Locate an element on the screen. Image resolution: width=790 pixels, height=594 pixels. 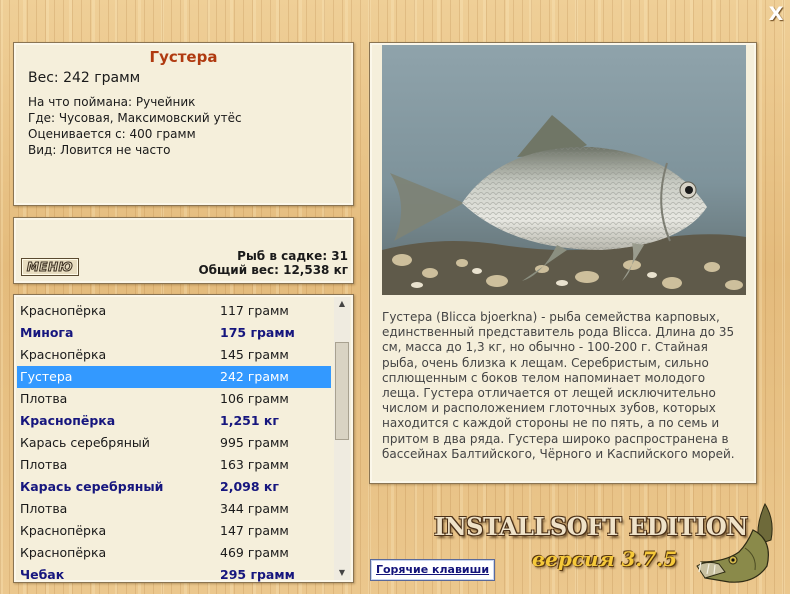
catch-row-weight: 344 грамм is located at coordinates (254, 508).